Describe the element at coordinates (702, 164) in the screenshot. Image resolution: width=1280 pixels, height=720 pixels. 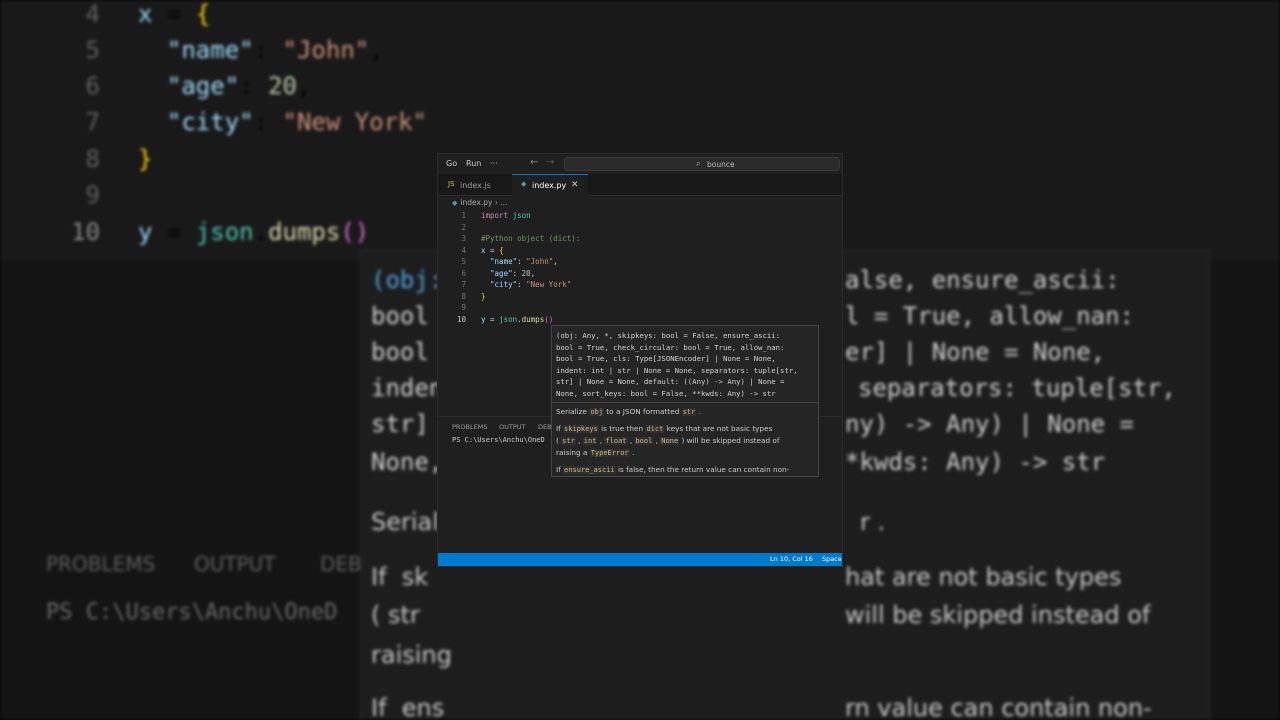
I see `command-center-search: ⌕ bounce` at that location.